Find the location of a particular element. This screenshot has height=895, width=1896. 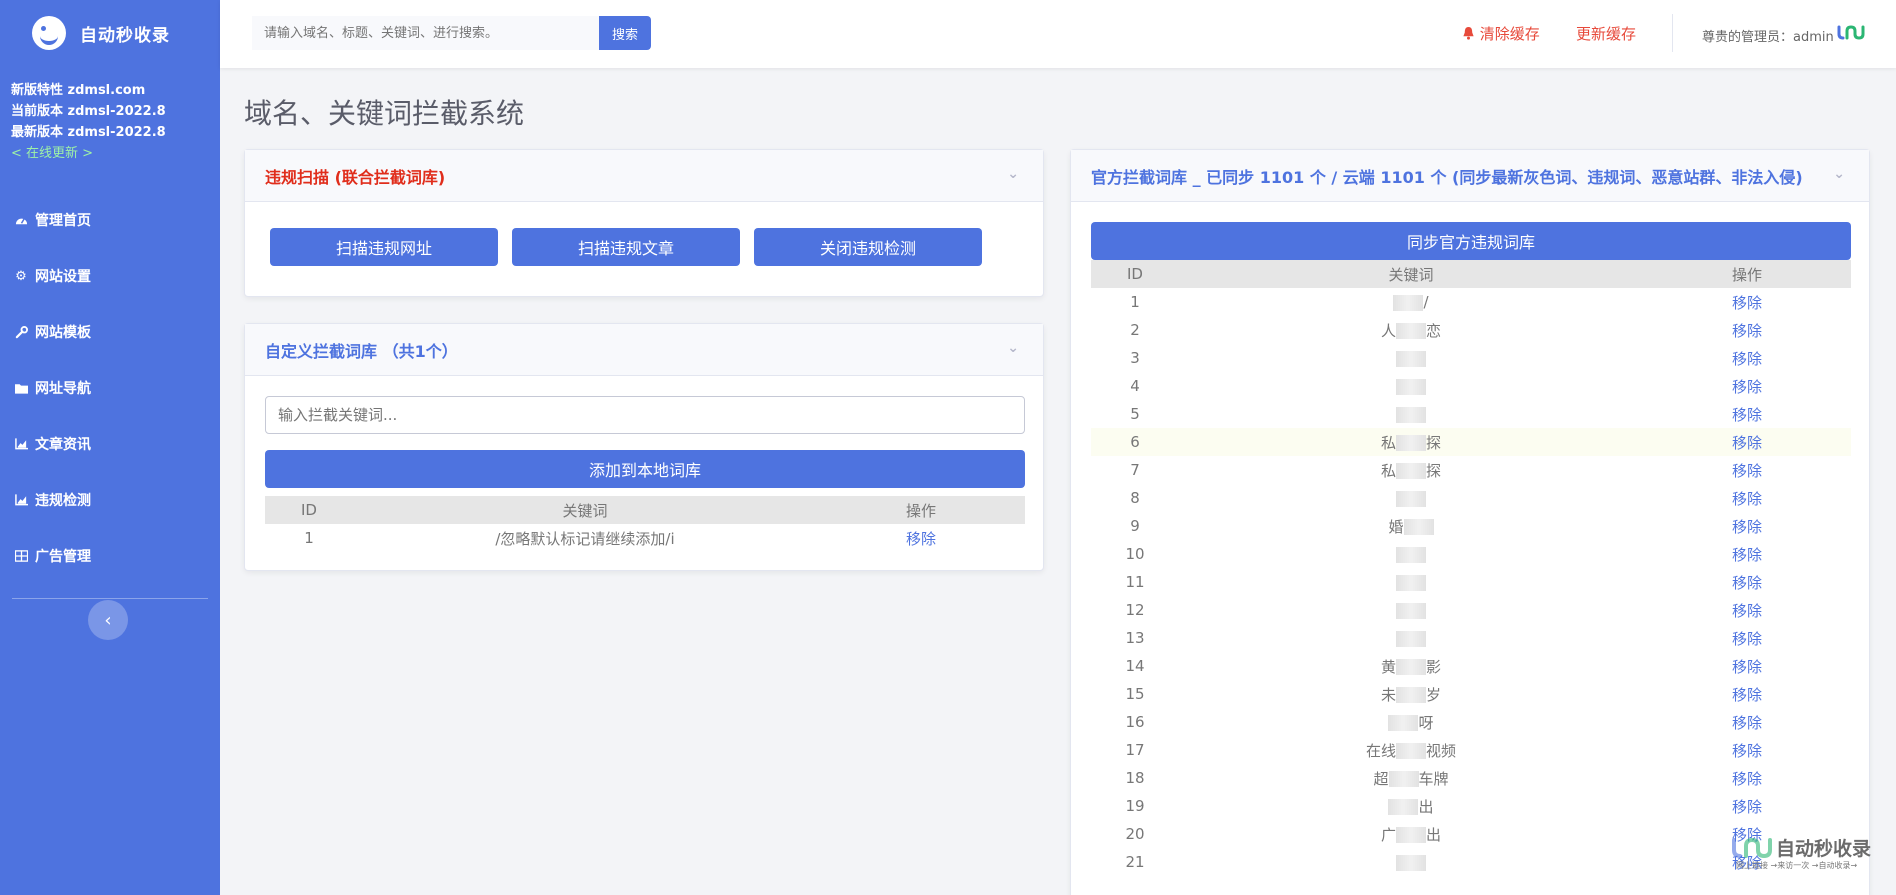

column-header-action: 操作 is located at coordinates (1747, 274).